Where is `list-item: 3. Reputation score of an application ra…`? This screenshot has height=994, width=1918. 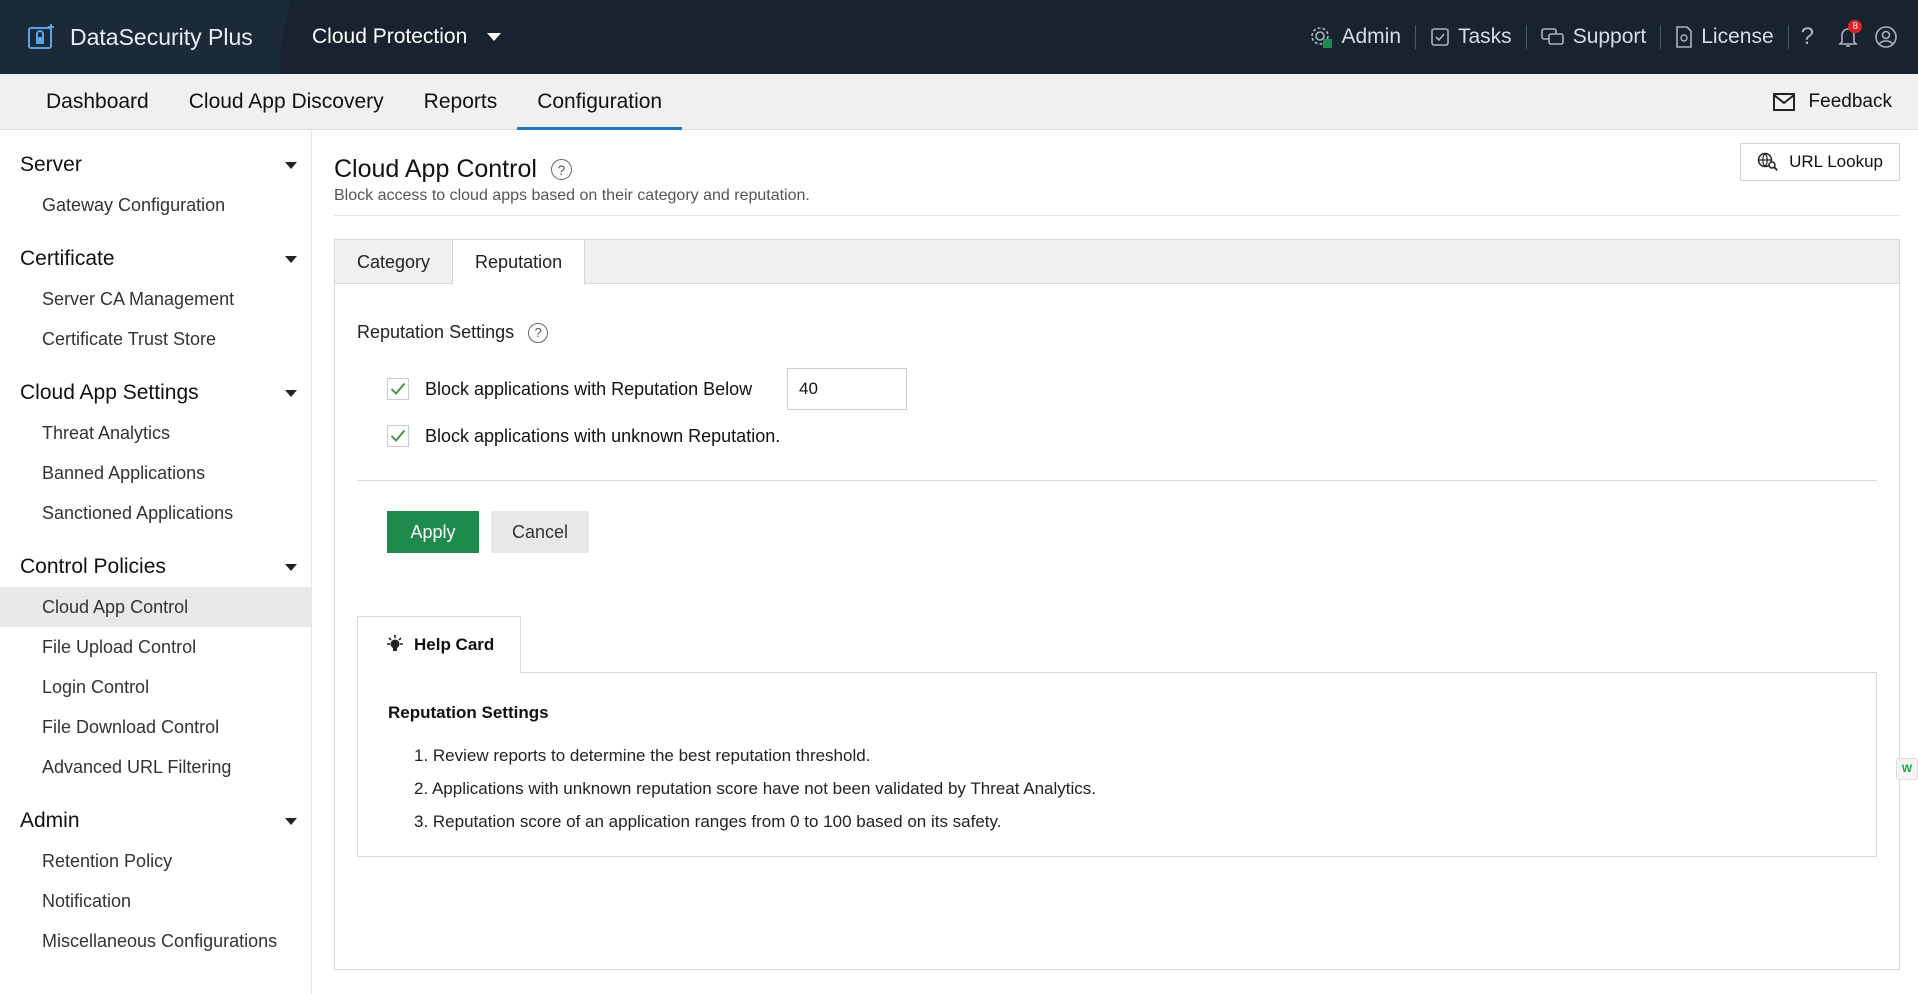 list-item: 3. Reputation score of an application ra… is located at coordinates (708, 821).